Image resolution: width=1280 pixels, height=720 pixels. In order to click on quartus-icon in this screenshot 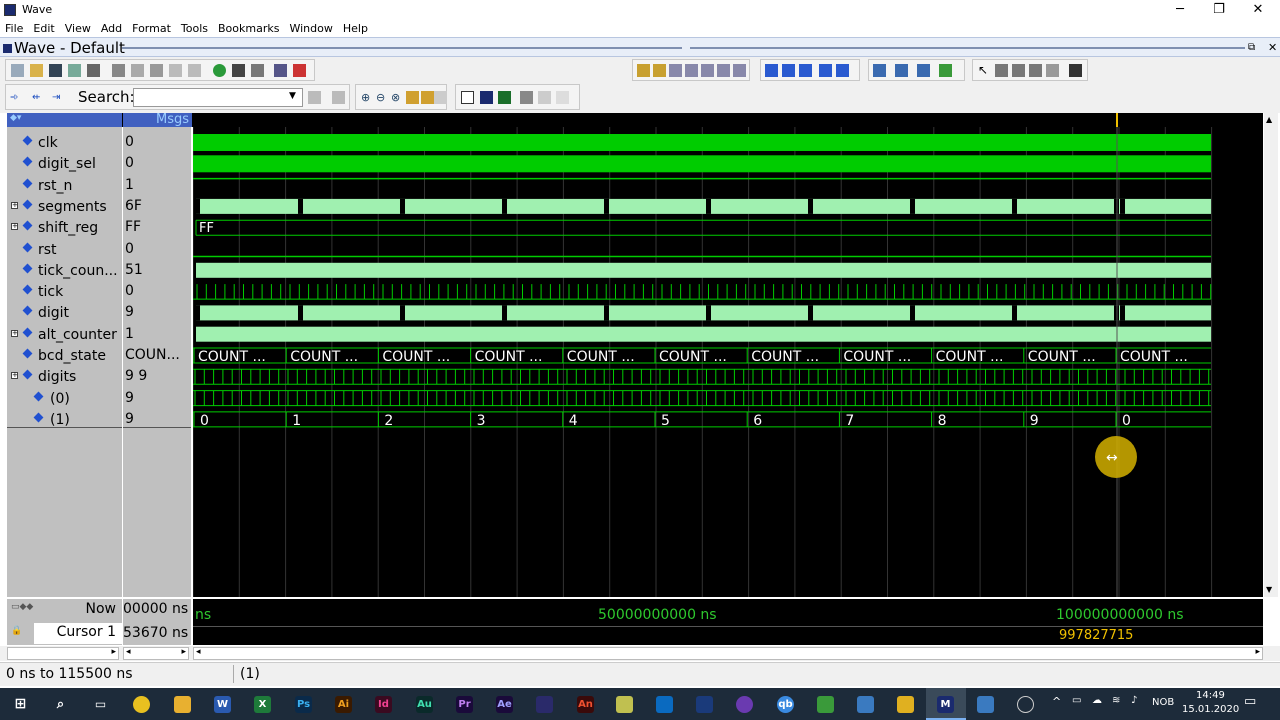, I will do `click(544, 704)`.